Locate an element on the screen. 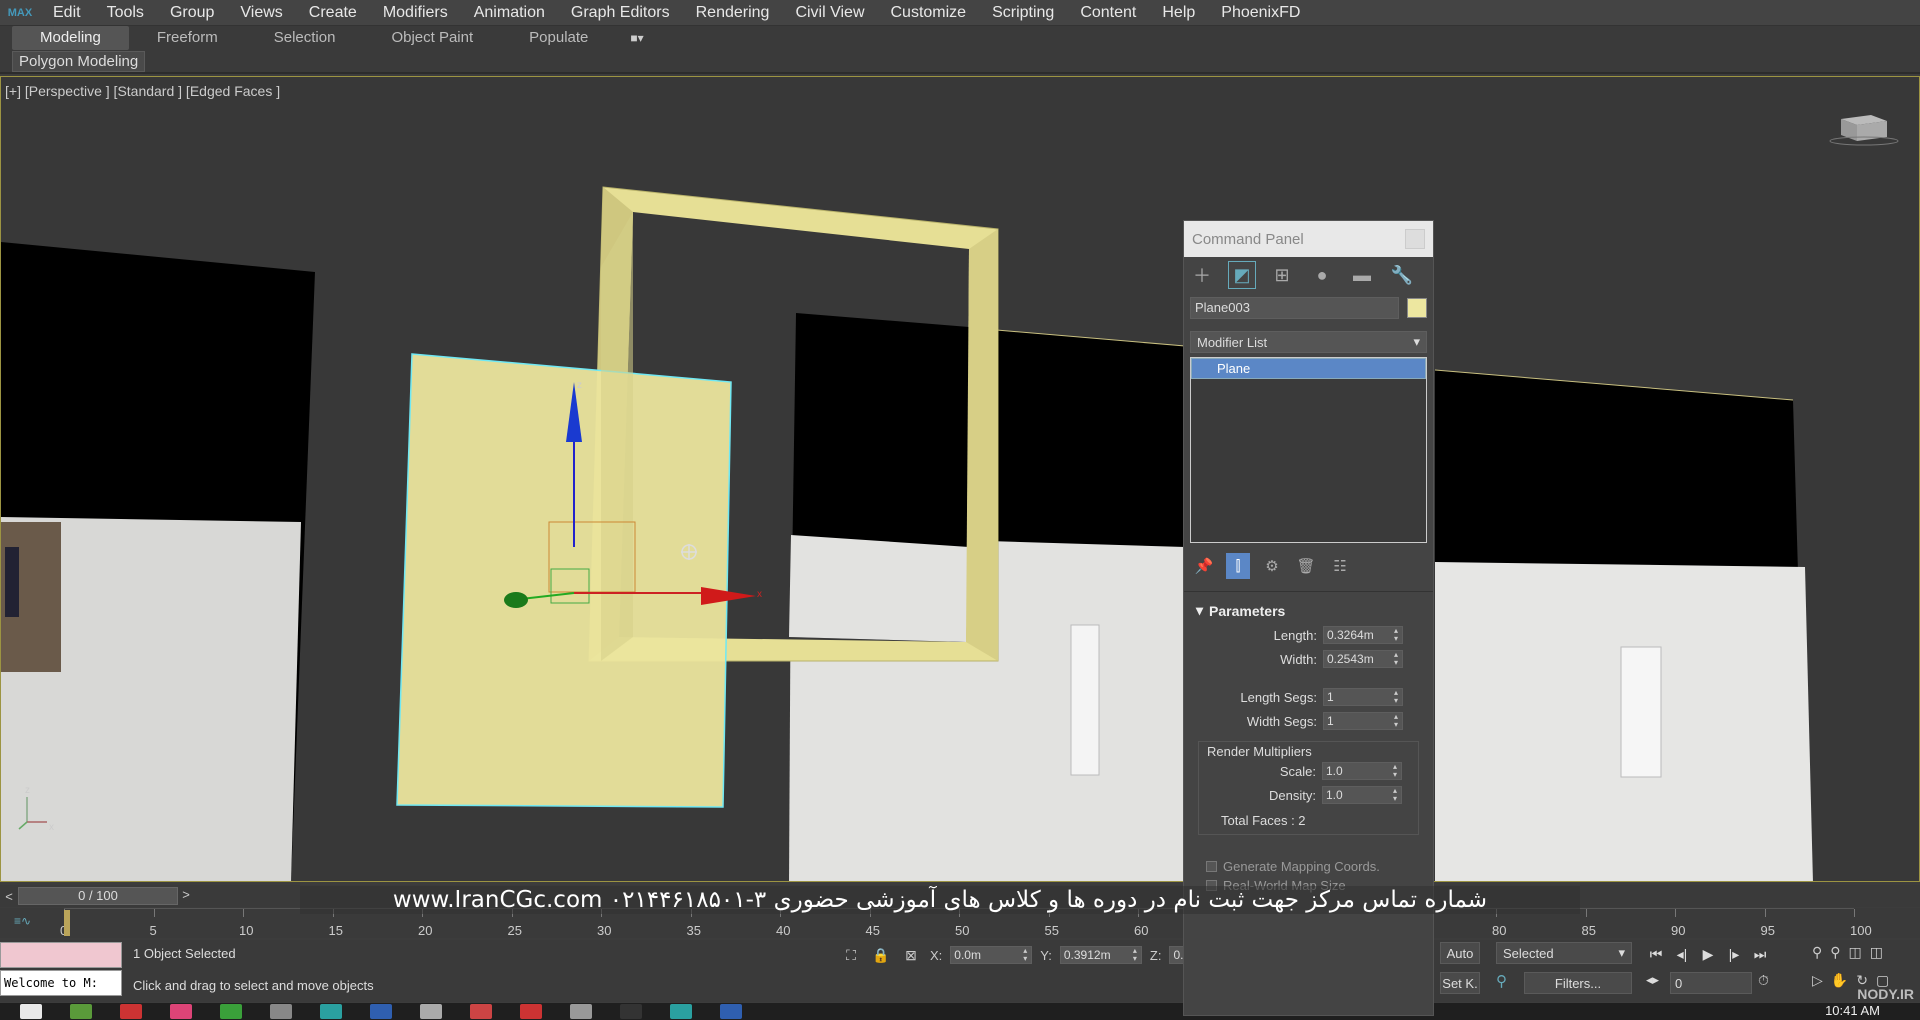 This screenshot has height=1020, width=1920. selection-lock-icon: 🔒 is located at coordinates (881, 955).